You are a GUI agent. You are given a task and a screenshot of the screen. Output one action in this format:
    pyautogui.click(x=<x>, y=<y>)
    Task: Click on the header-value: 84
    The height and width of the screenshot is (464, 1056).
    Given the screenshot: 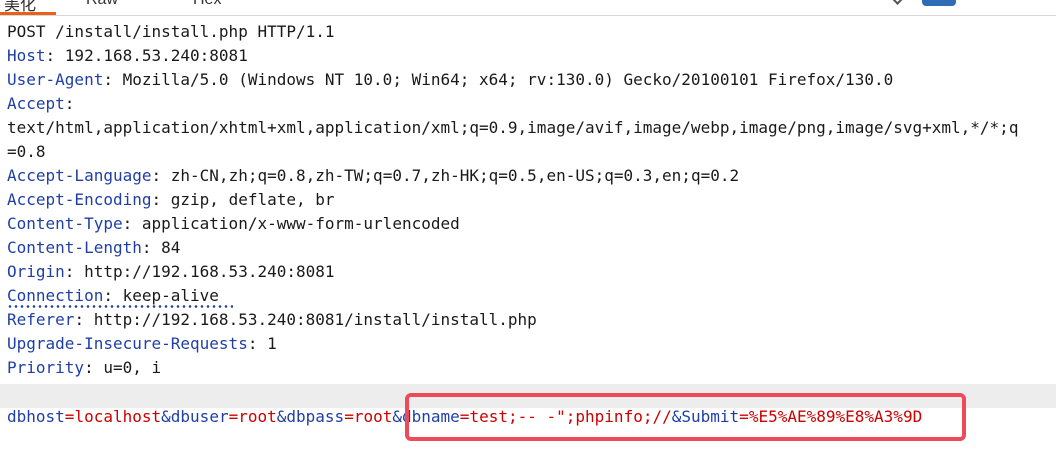 What is the action you would take?
    pyautogui.click(x=171, y=247)
    